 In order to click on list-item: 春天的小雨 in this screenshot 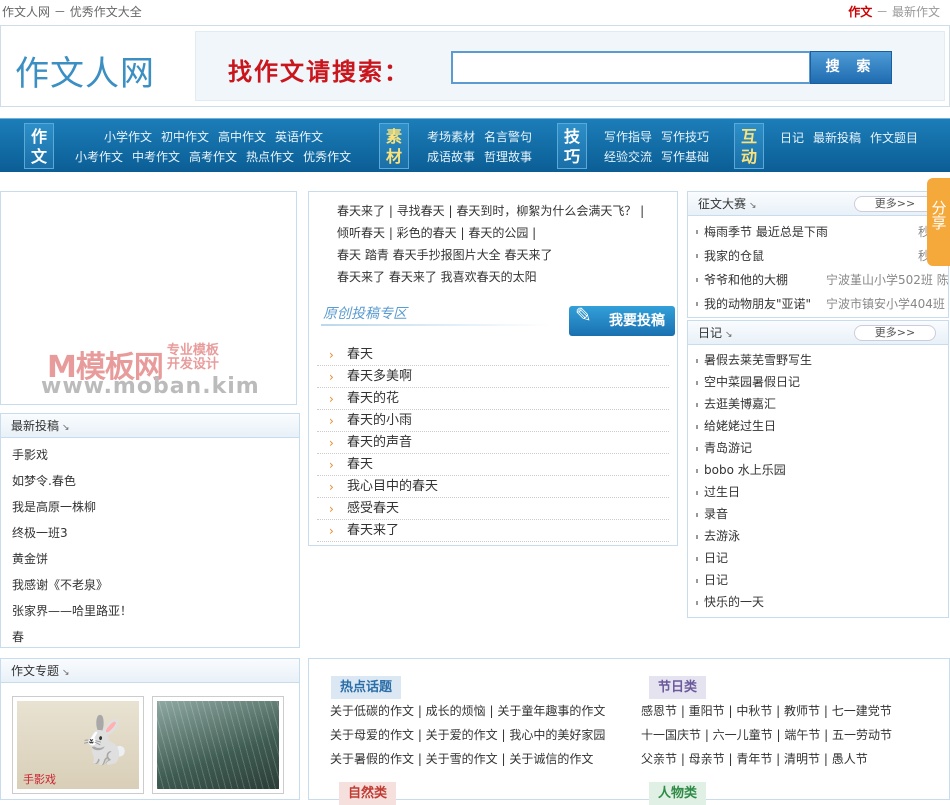, I will do `click(493, 421)`.